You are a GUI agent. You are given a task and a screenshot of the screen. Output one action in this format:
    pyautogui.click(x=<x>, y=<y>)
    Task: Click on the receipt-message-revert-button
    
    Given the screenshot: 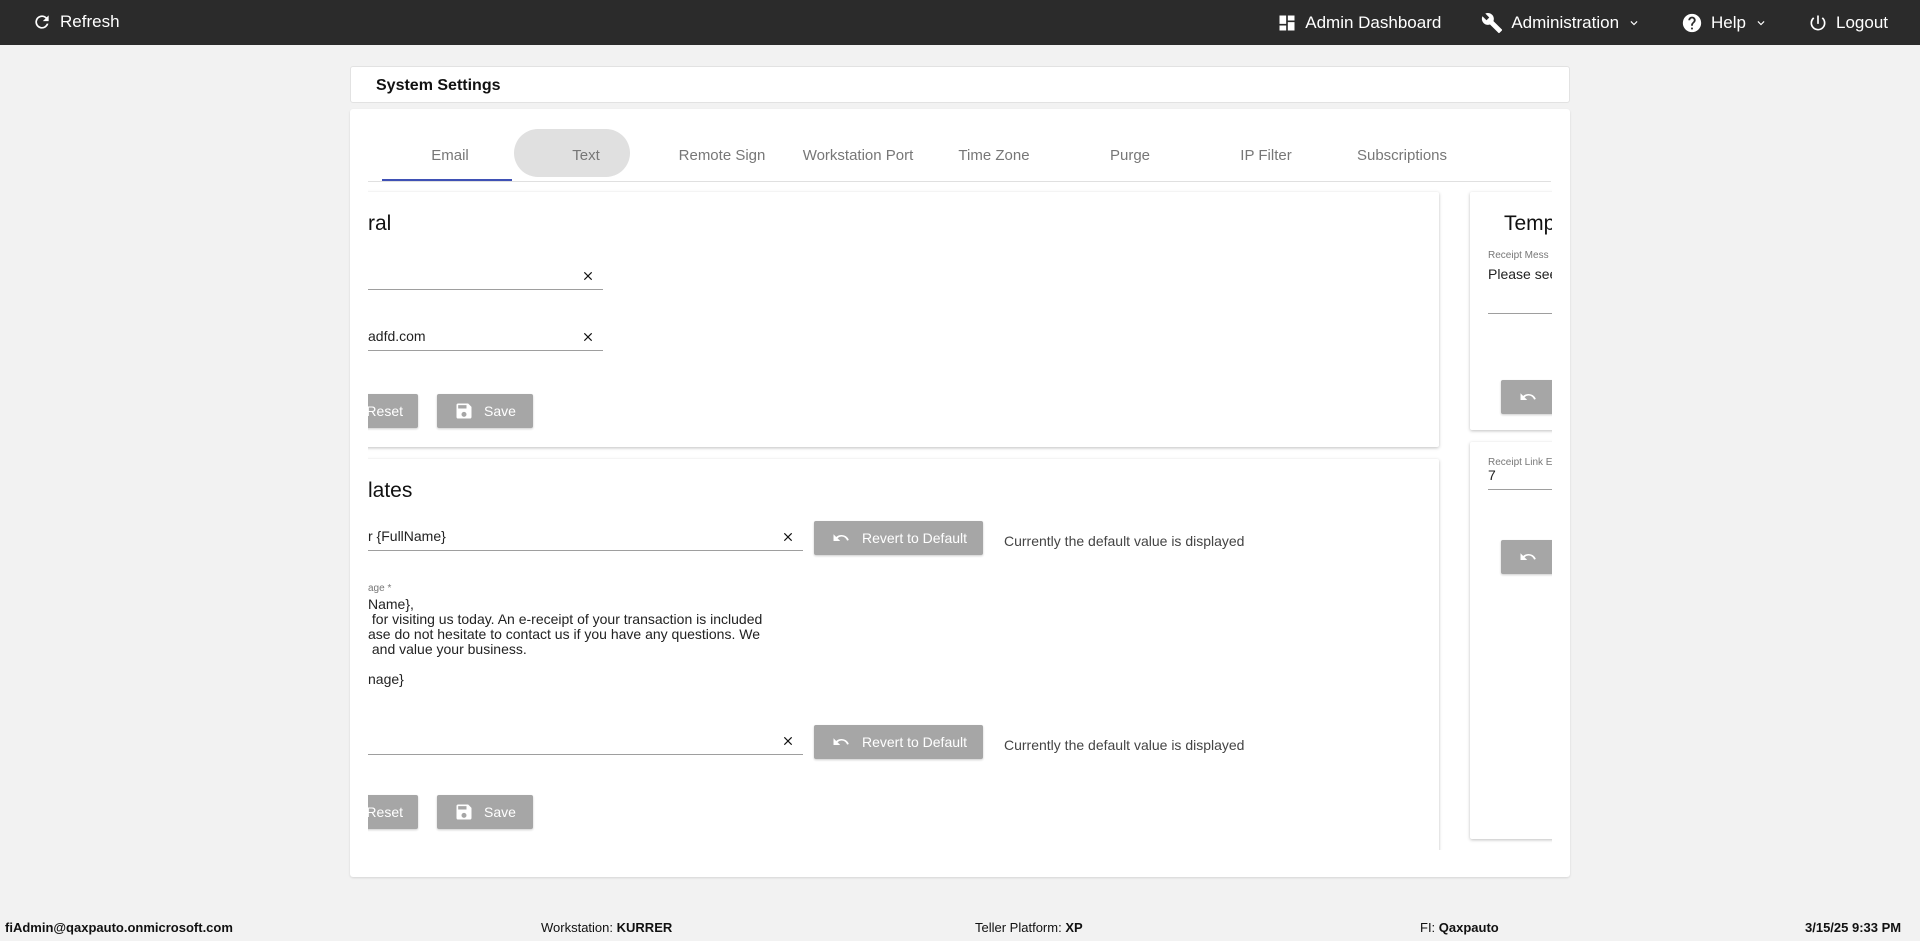 What is the action you would take?
    pyautogui.click(x=1526, y=397)
    